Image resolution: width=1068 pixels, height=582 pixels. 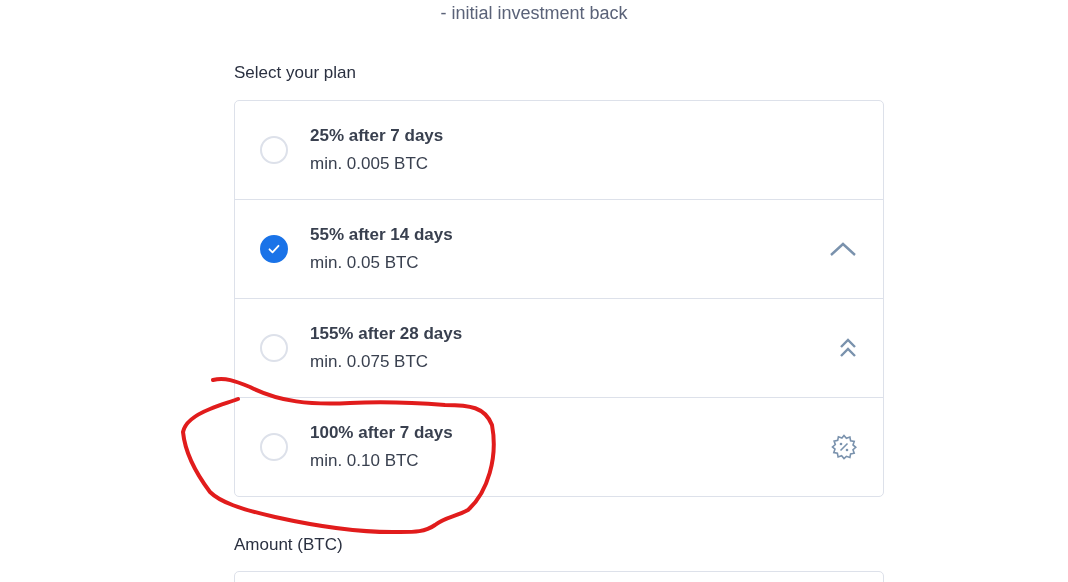 What do you see at coordinates (382, 235) in the screenshot?
I see `plan-title: 55% after 14 days` at bounding box center [382, 235].